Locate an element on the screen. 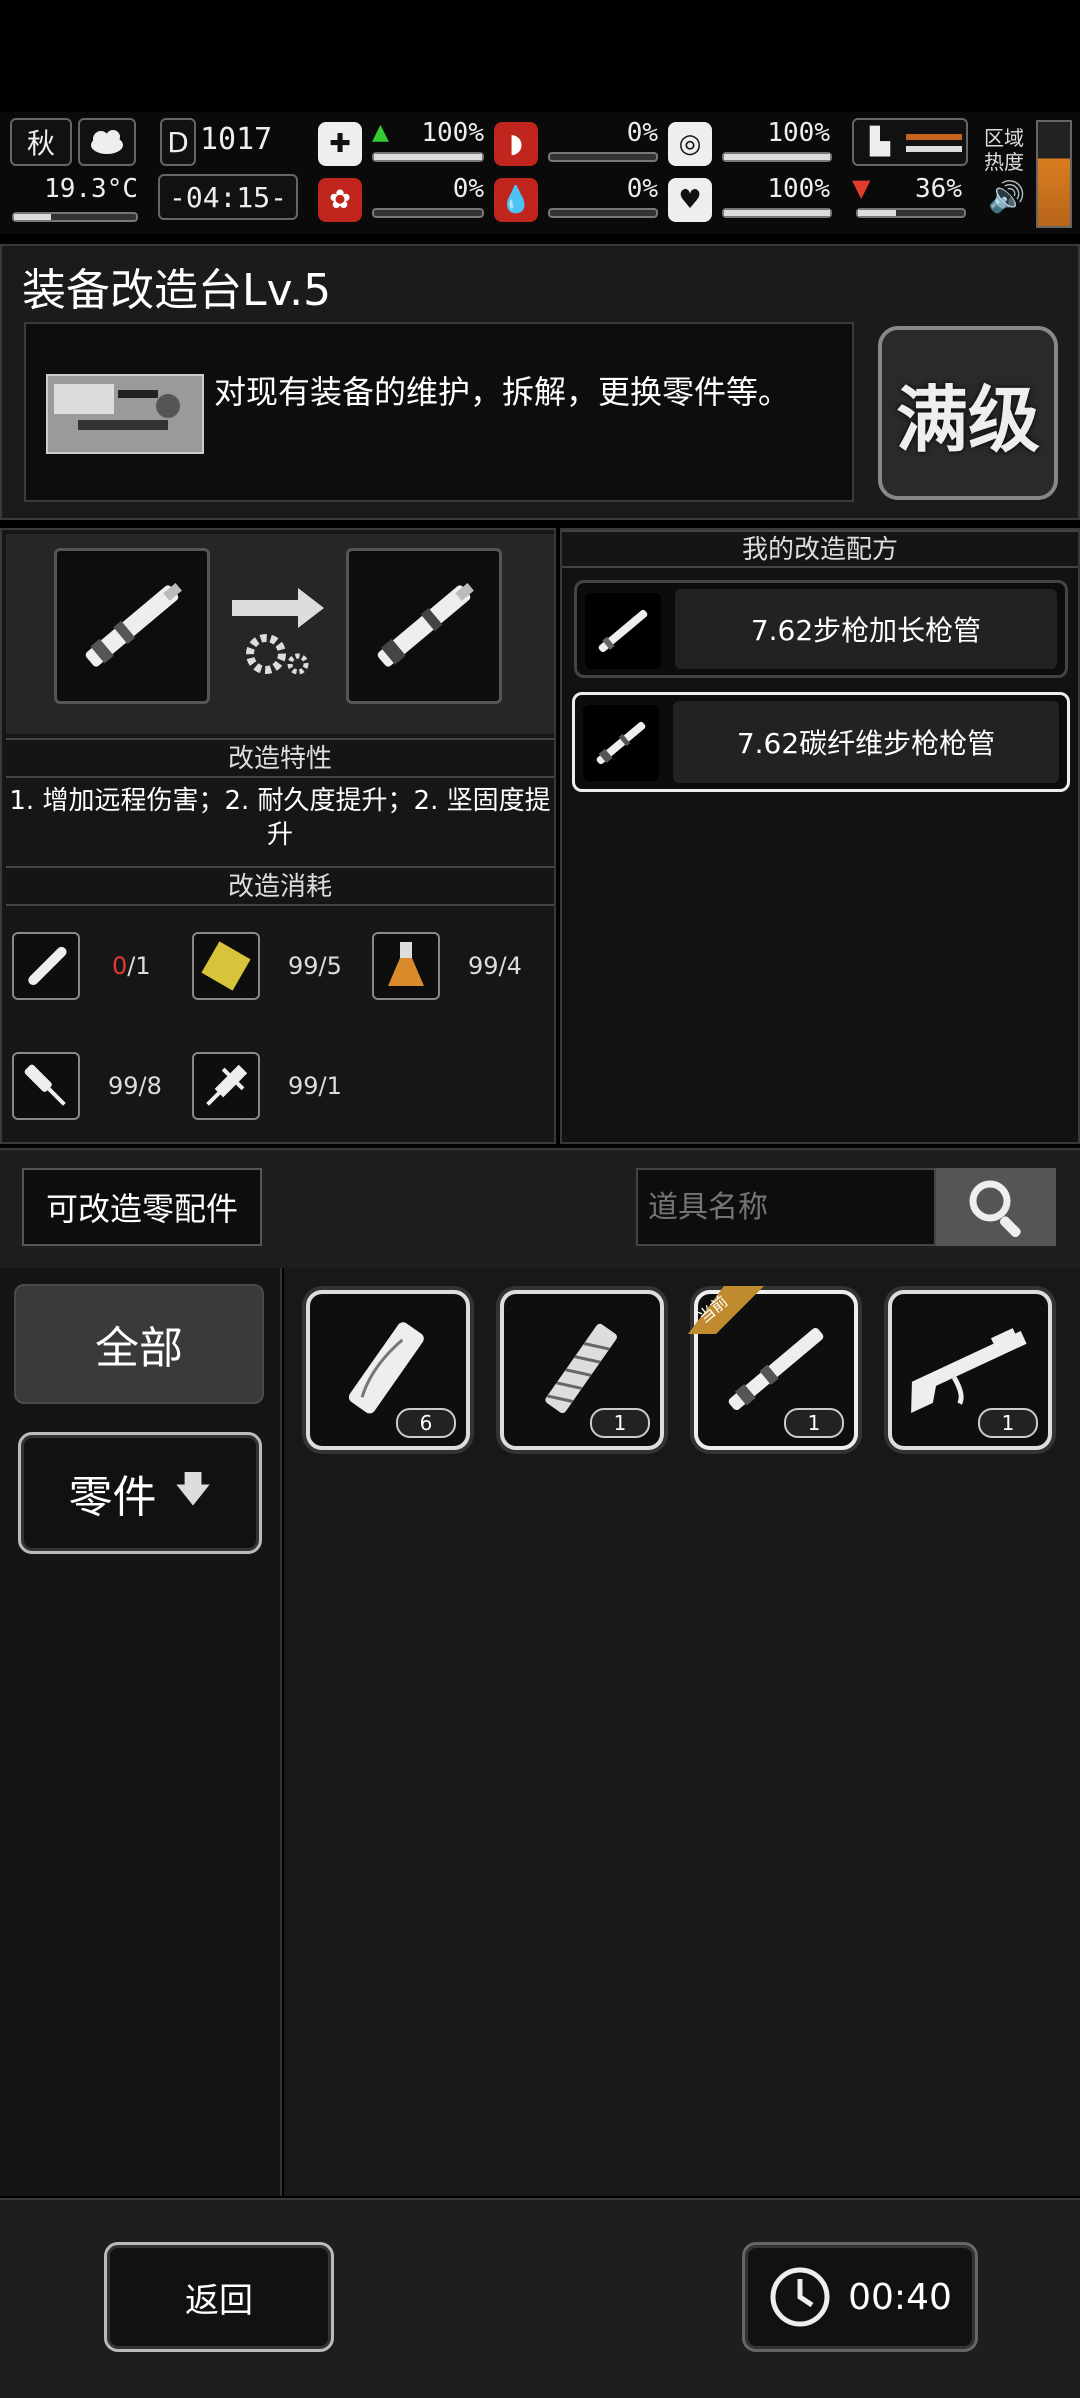  cost-item-syringe is located at coordinates (226, 1086).